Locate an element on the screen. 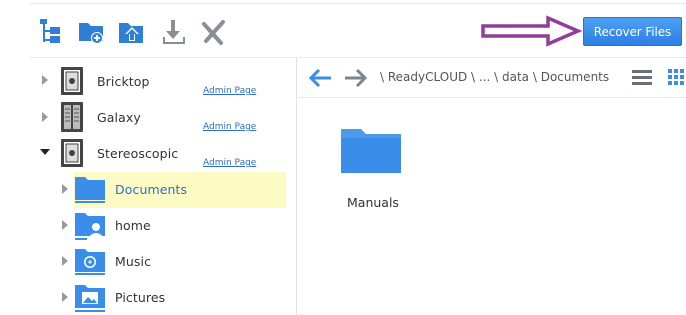  breadcrumb: \ ReadyCLOUD \ ... \ data \ Documents is located at coordinates (494, 77).